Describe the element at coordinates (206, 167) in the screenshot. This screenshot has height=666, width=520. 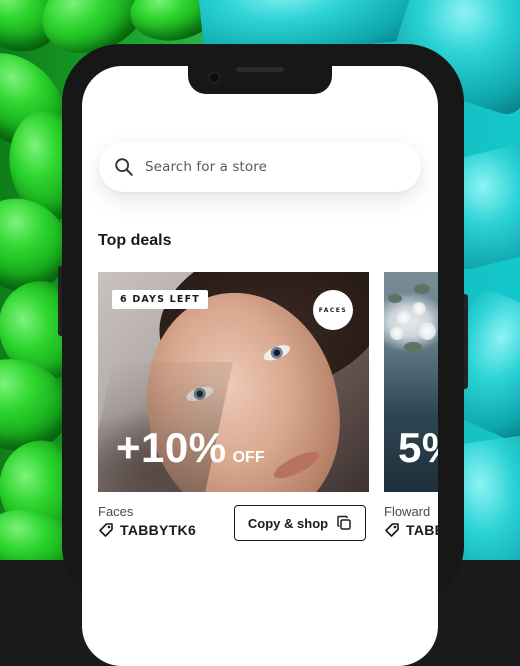
I see `search-input: Search for a store` at that location.